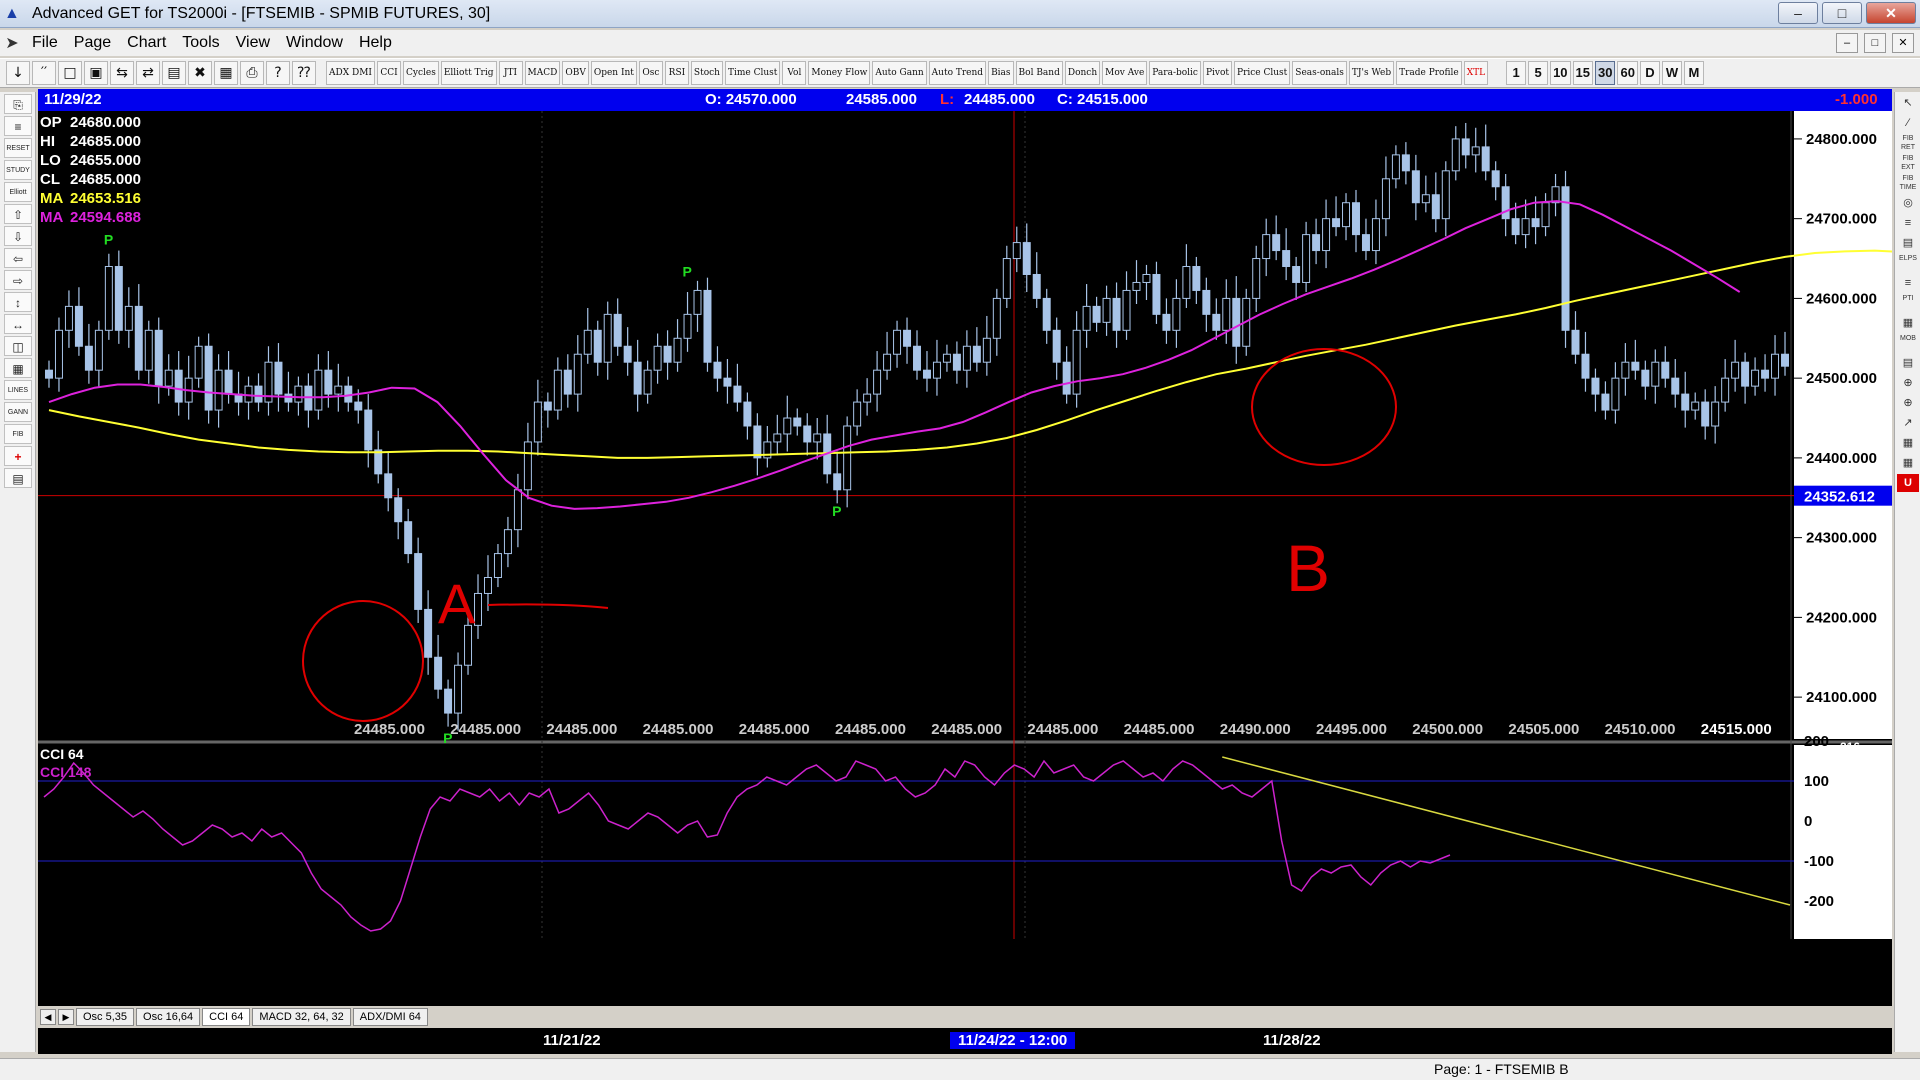  Describe the element at coordinates (146, 43) in the screenshot. I see `menu-chart: Chart` at that location.